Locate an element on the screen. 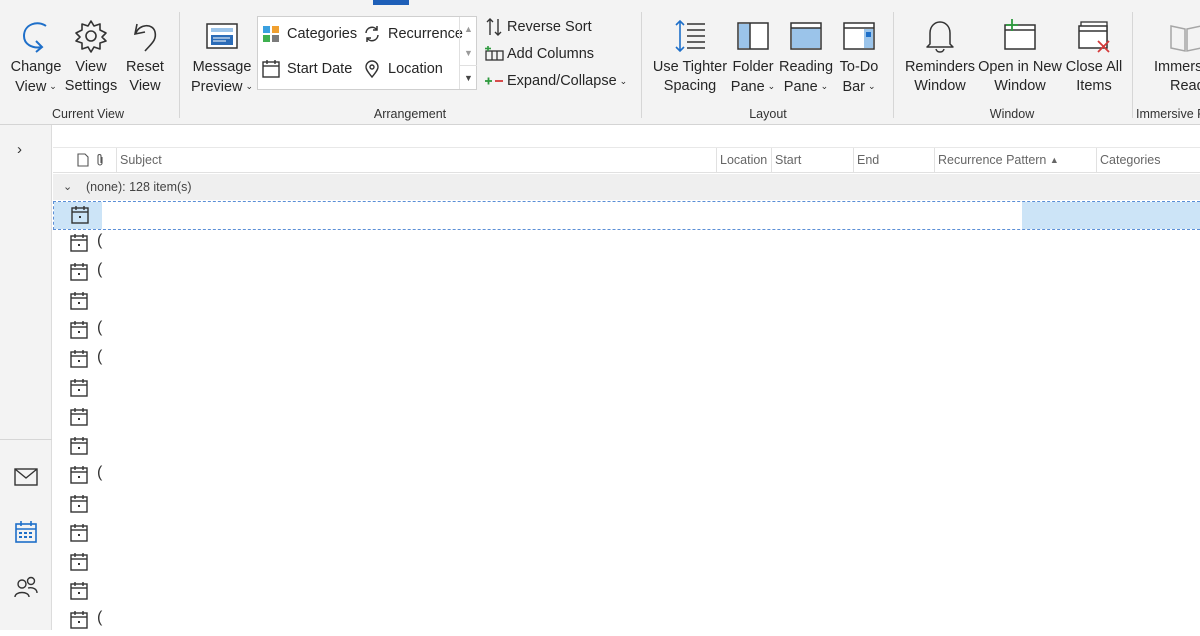  collapse-group-icon: ⌄ is located at coordinates (67, 187).